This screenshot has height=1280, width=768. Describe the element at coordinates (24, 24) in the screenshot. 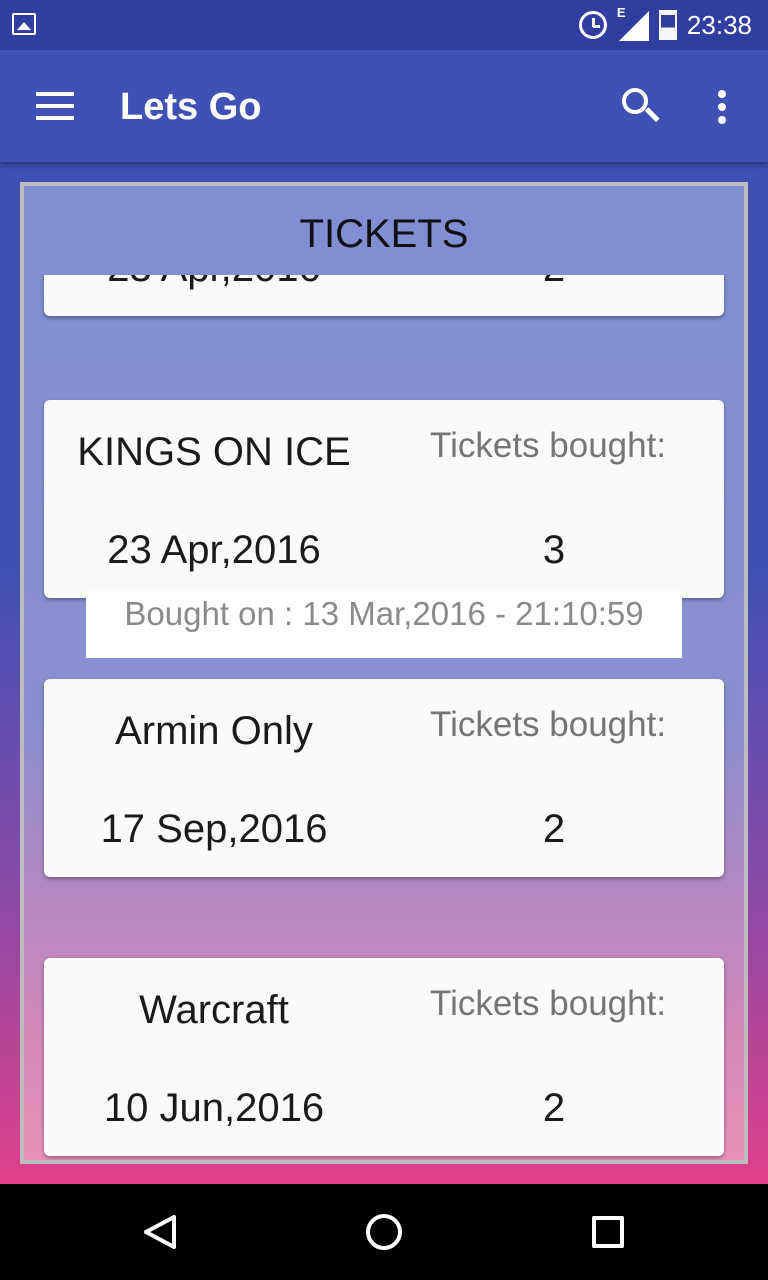

I see `image-notification-icon` at that location.